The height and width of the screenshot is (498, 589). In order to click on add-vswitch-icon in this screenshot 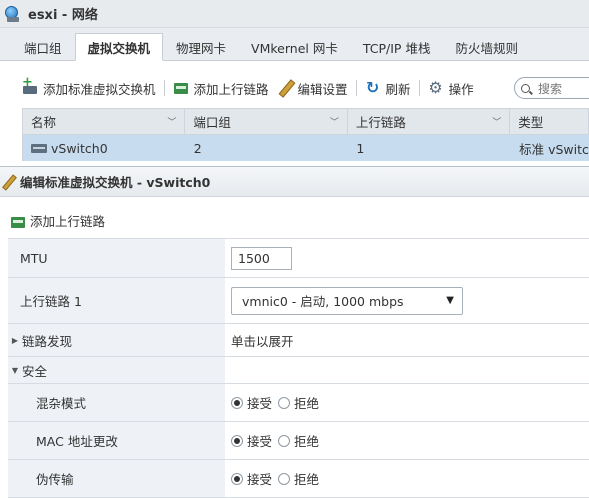, I will do `click(30, 85)`.